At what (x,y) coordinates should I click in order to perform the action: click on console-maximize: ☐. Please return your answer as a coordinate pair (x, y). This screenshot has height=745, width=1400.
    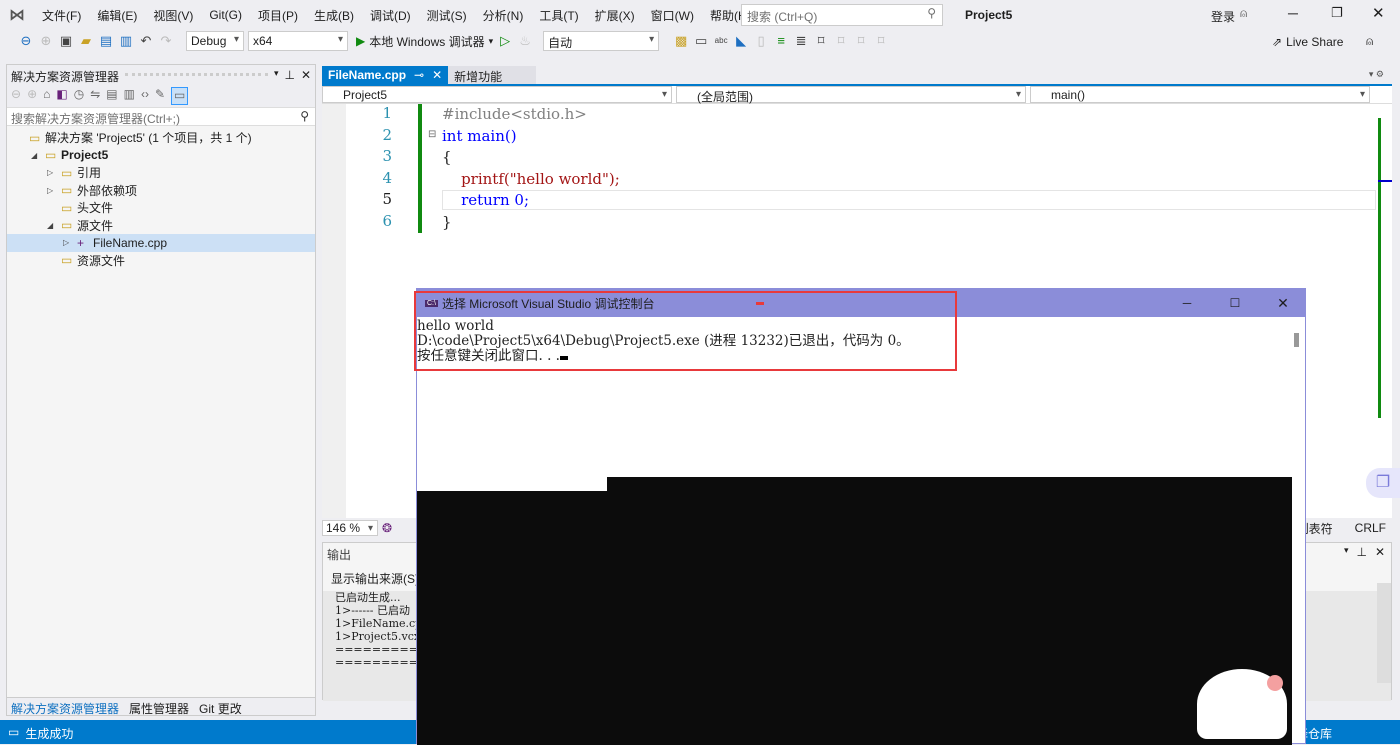
    Looking at the image, I should click on (1235, 303).